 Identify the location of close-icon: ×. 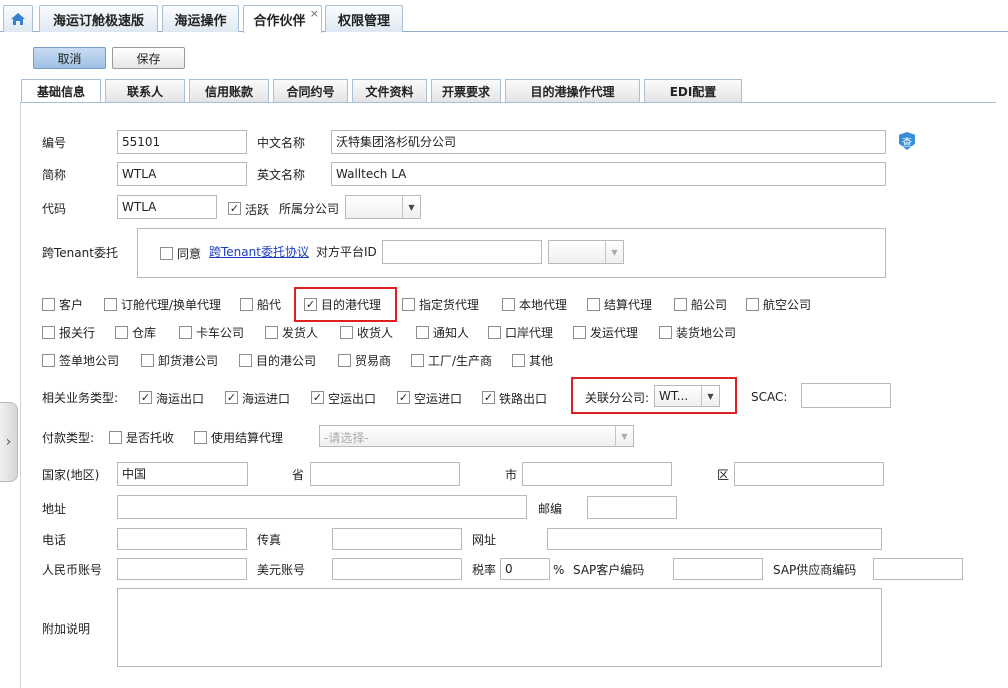
(314, 13).